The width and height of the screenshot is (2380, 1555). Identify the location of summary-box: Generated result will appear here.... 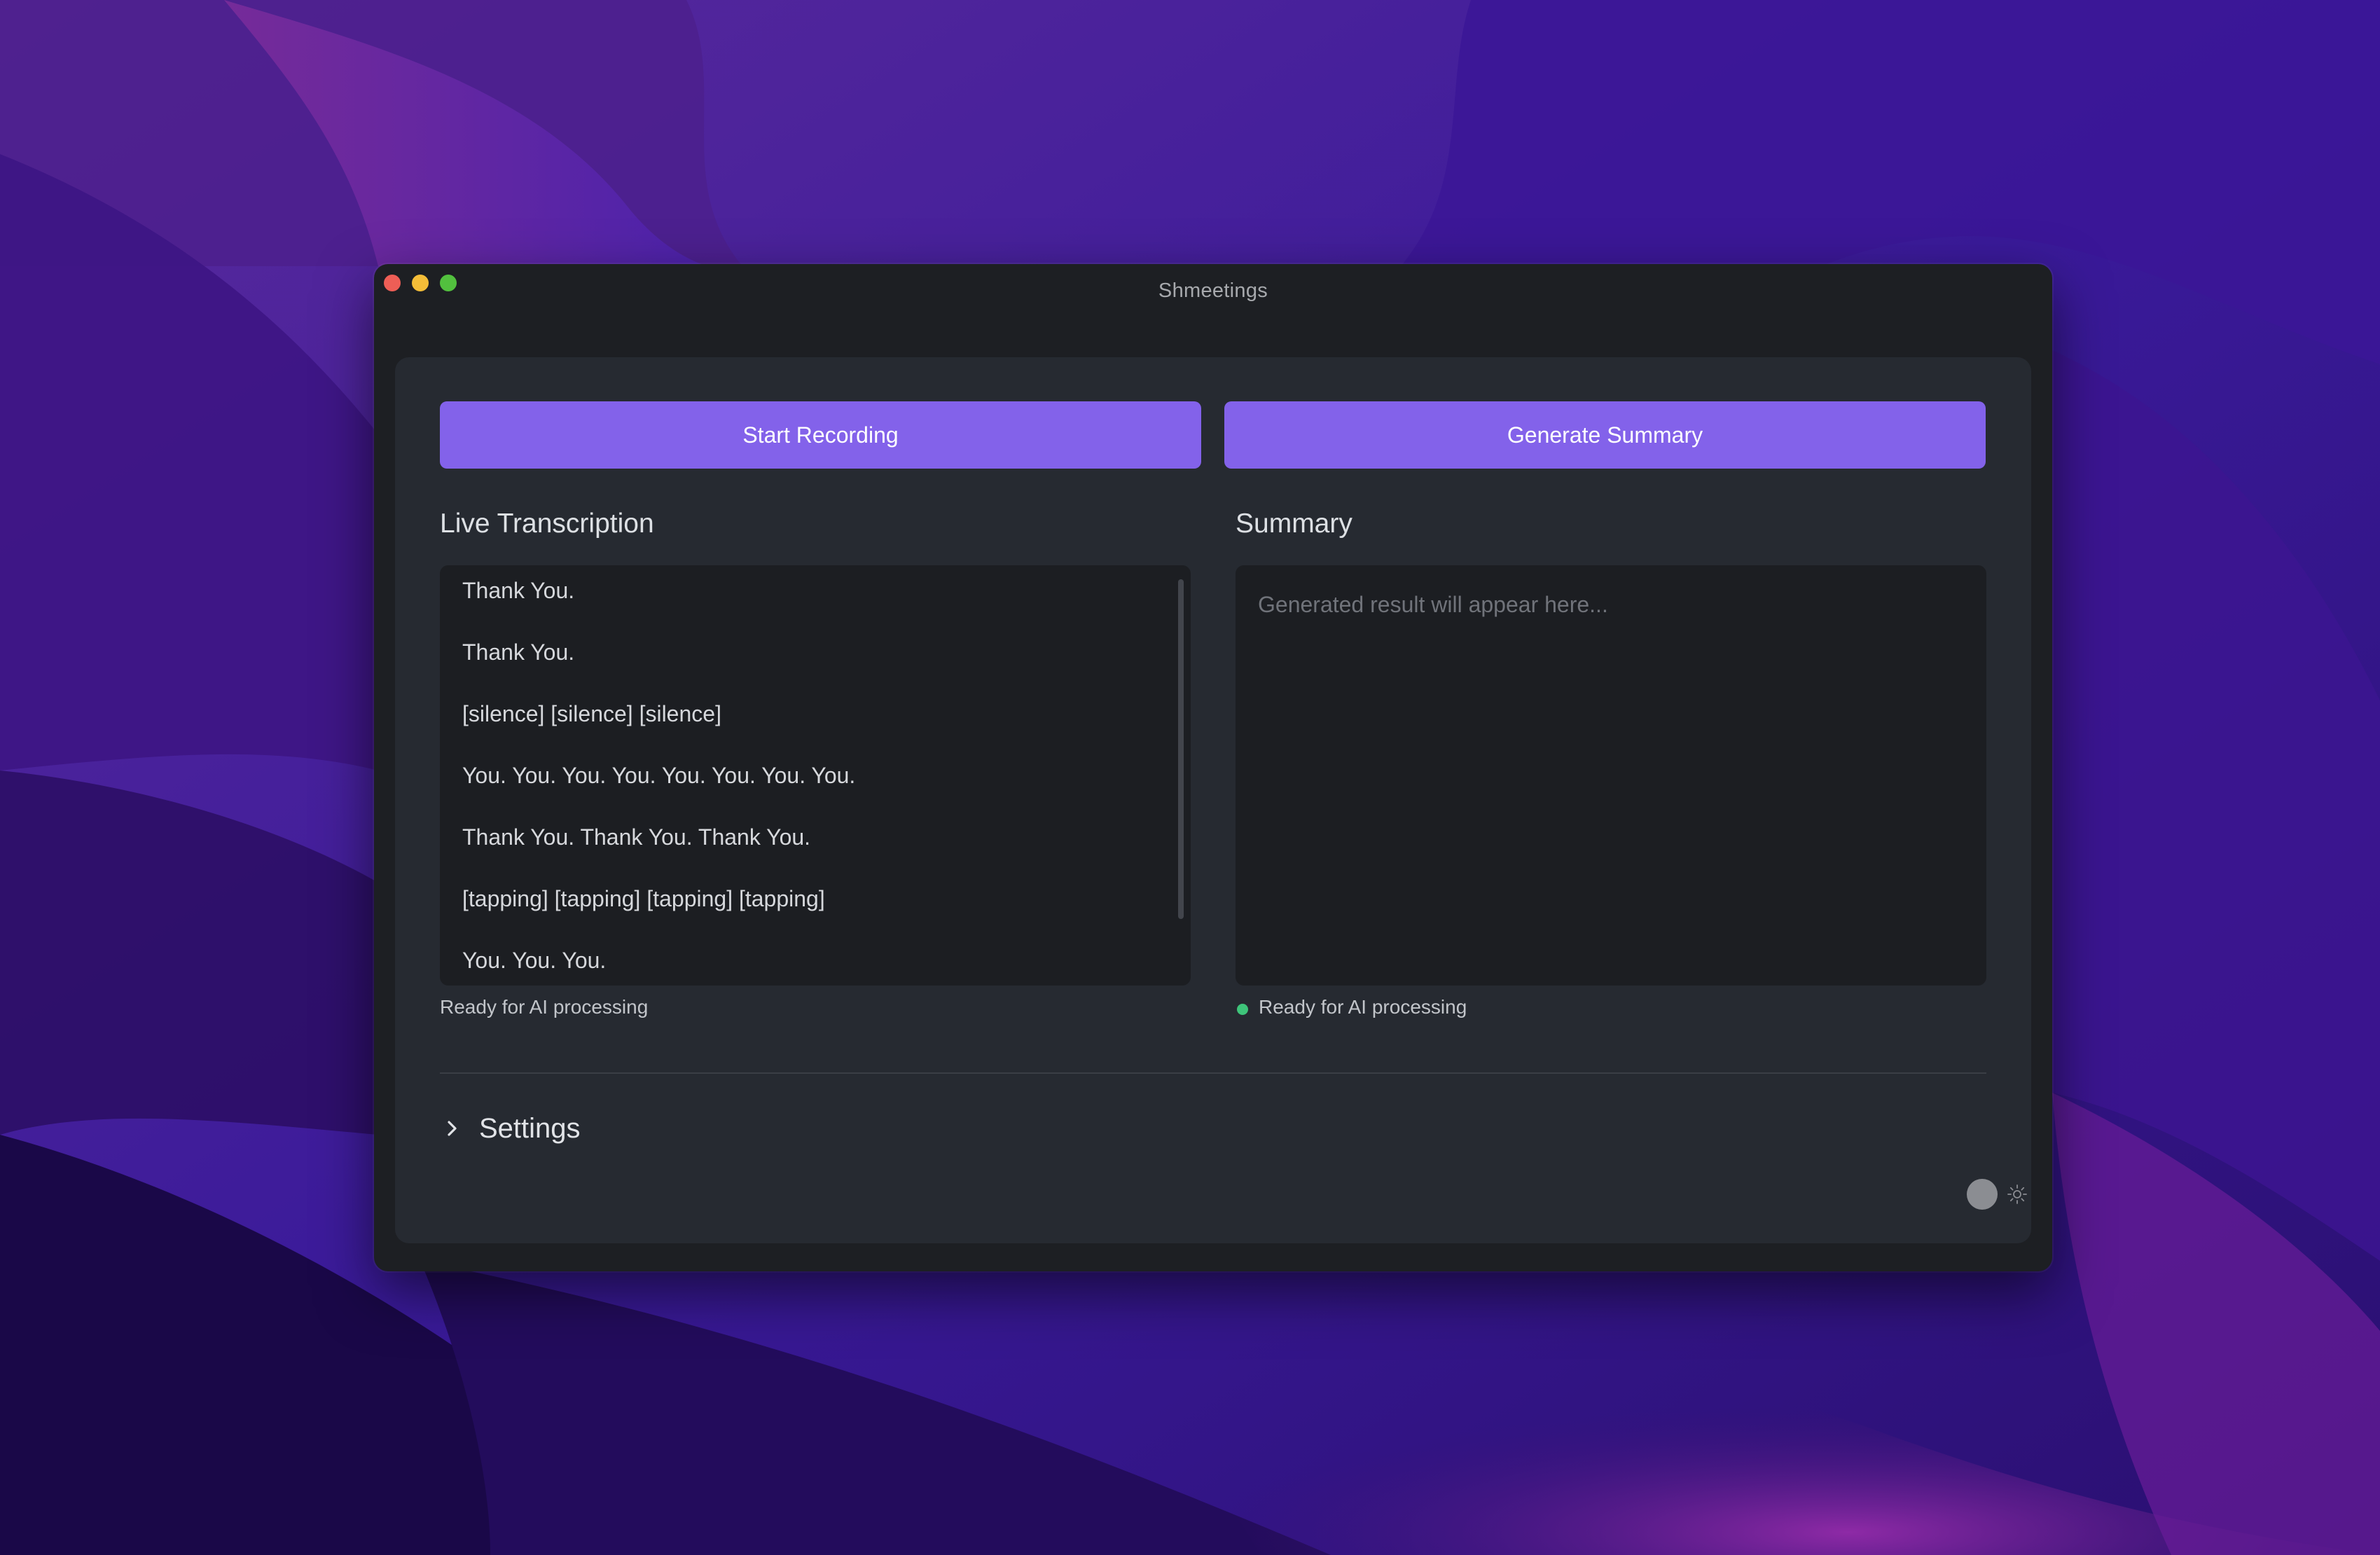
(1611, 775).